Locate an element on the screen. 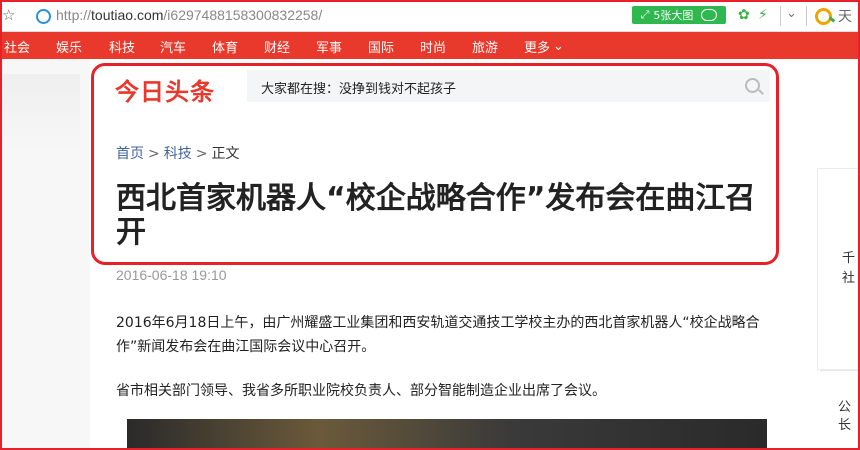 Image resolution: width=860 pixels, height=450 pixels. url-path: /i6297488158300832258/ is located at coordinates (243, 15).